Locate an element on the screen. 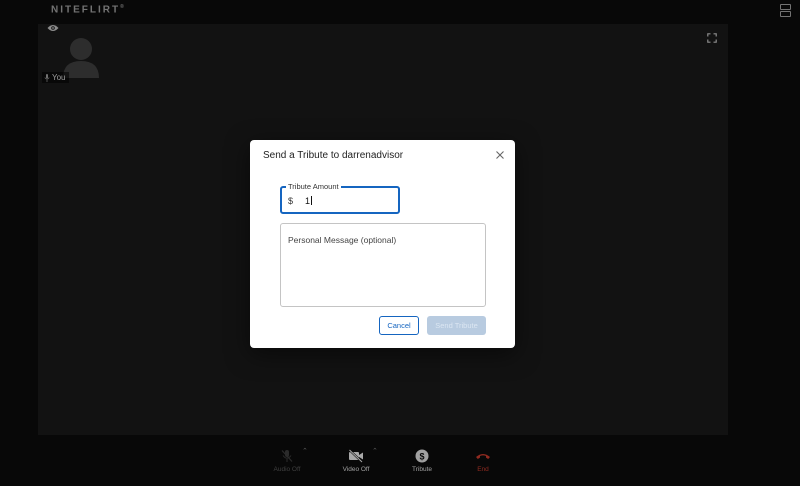  currency-symbol: $ is located at coordinates (291, 201).